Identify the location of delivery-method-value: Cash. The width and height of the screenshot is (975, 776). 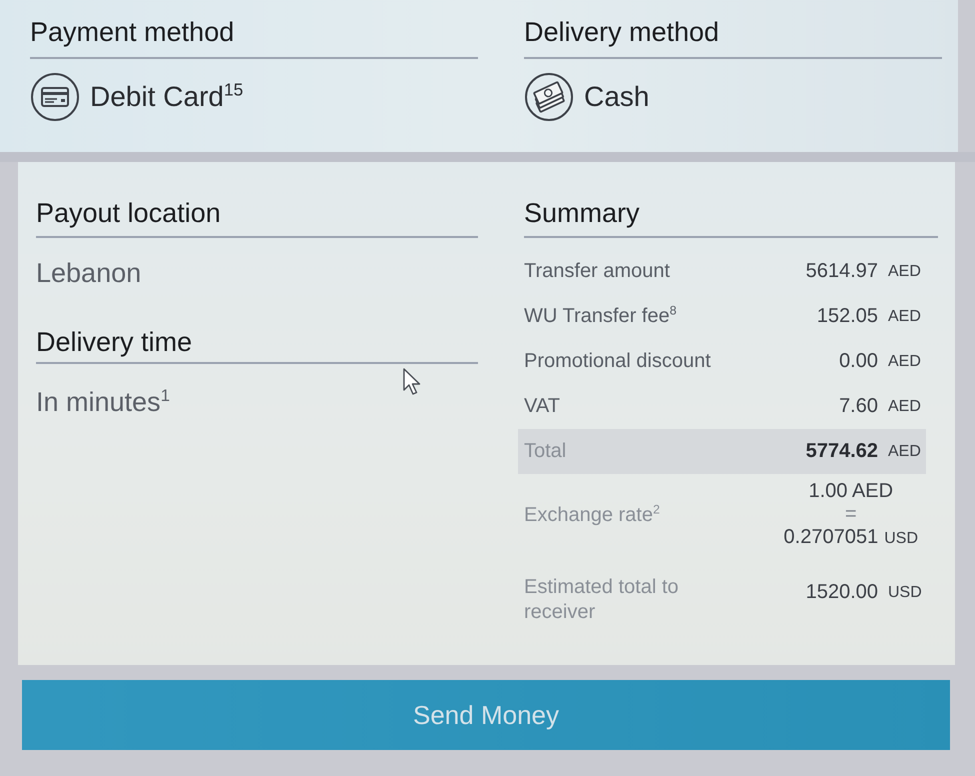
(617, 97).